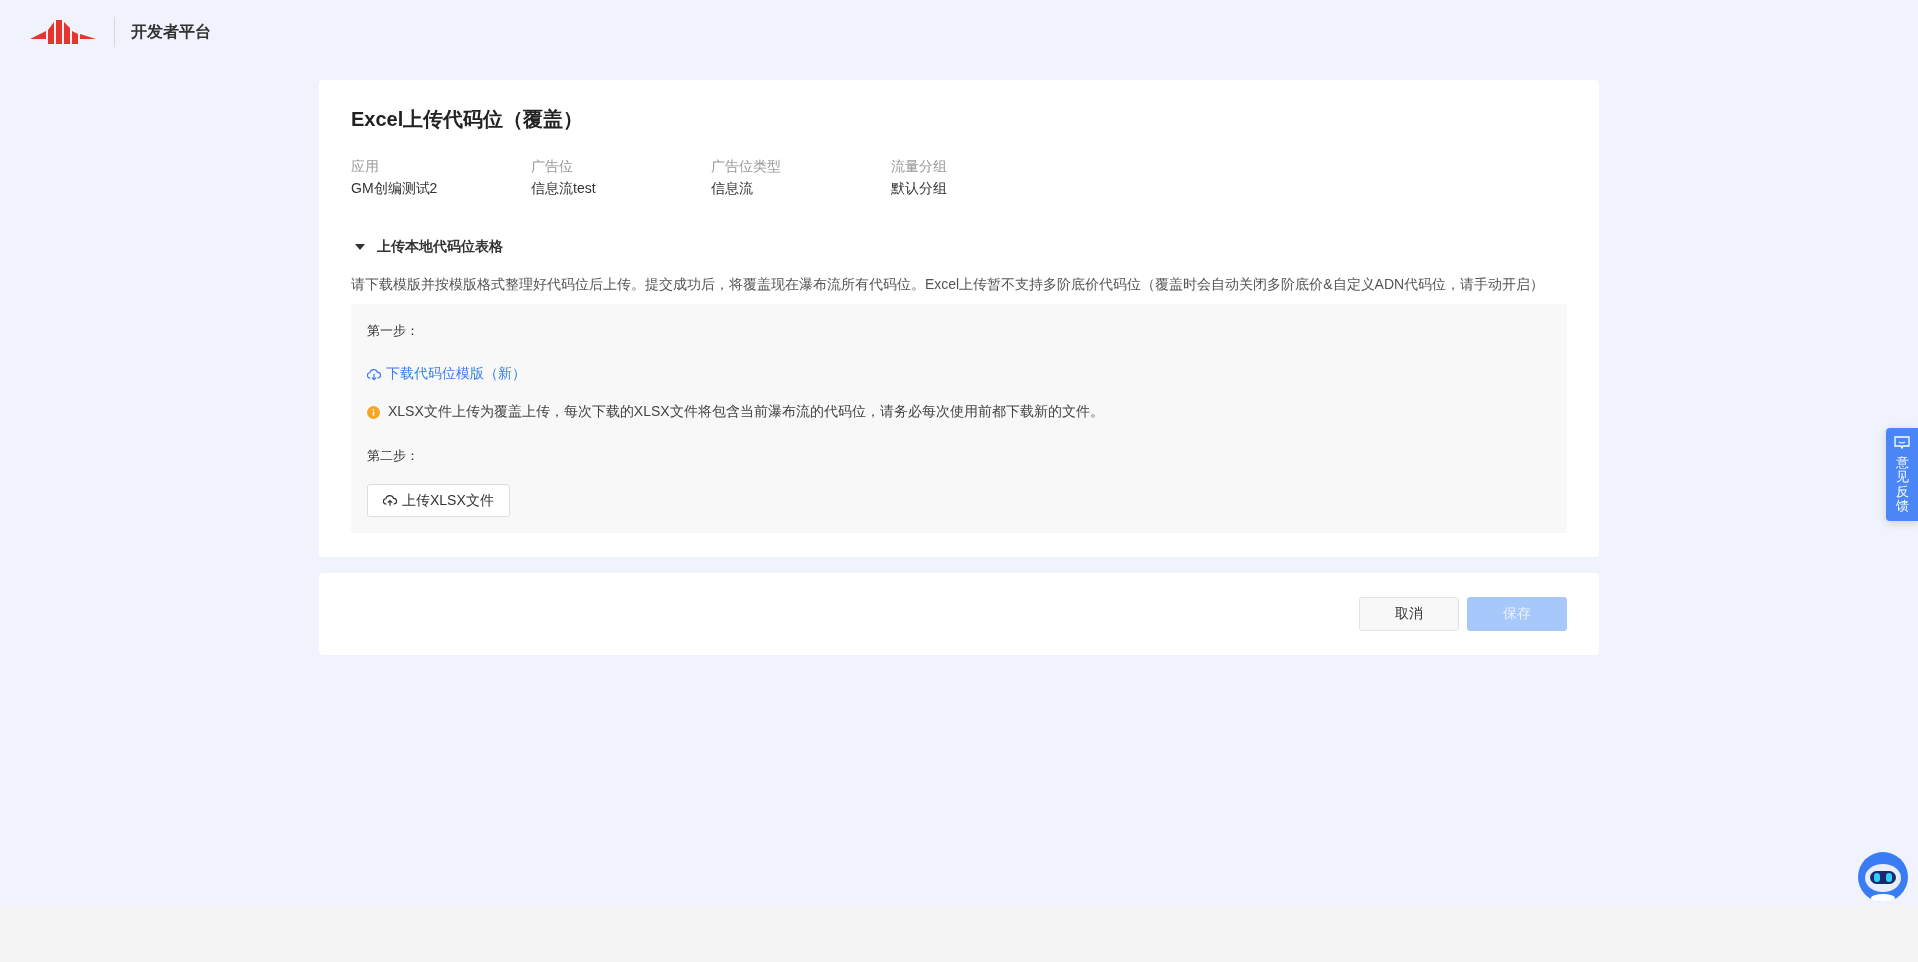 This screenshot has height=962, width=1918. Describe the element at coordinates (360, 247) in the screenshot. I see `caret-icon` at that location.